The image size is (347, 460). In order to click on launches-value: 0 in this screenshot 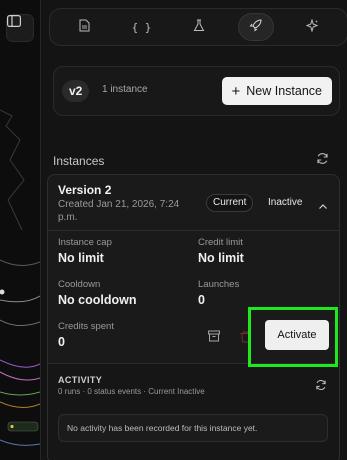, I will do `click(201, 300)`.